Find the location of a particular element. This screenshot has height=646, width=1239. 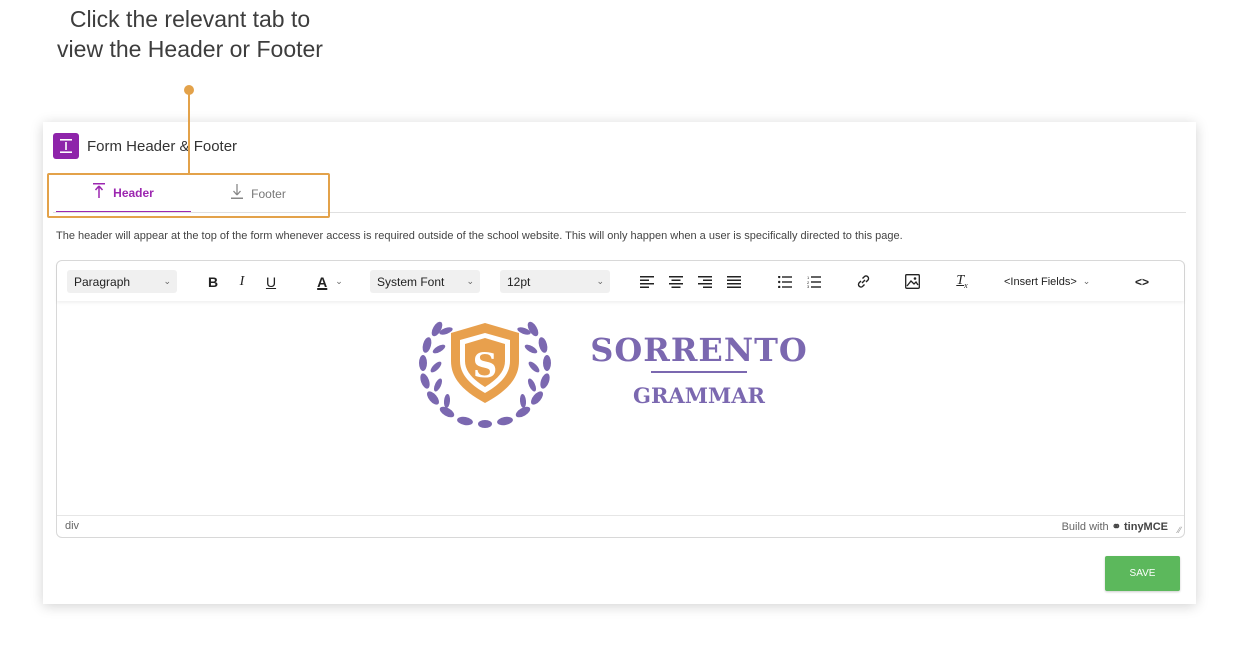

element-path: div is located at coordinates (72, 526).